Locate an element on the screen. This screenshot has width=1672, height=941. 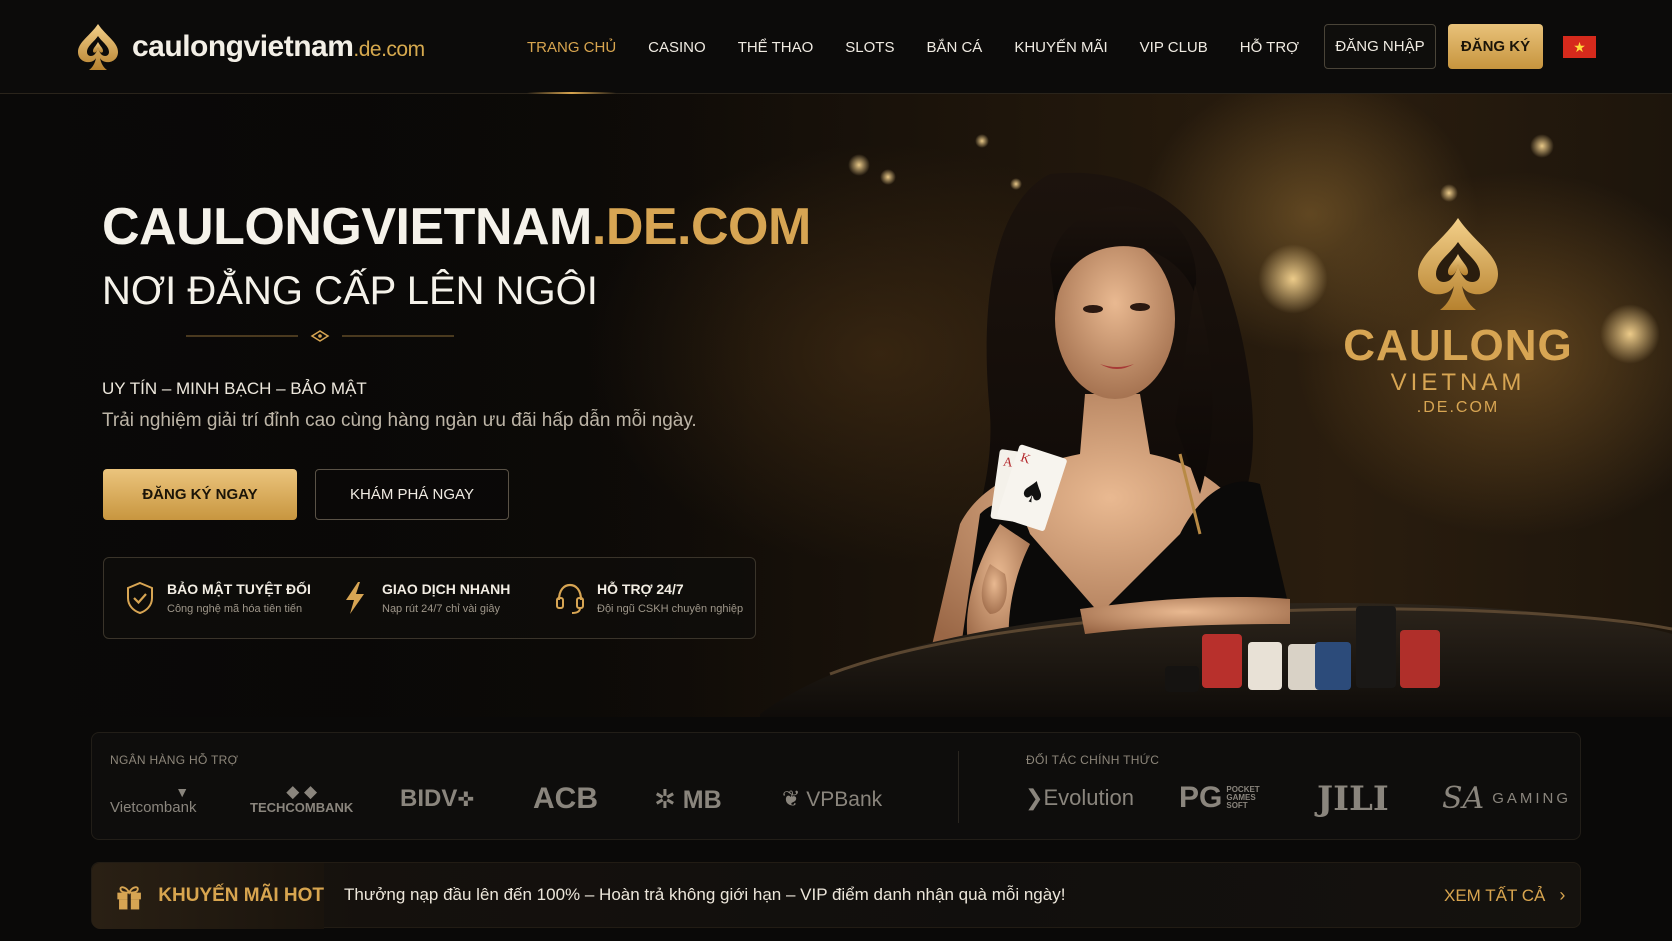
brand-sub: VIETNAM is located at coordinates (1458, 382).